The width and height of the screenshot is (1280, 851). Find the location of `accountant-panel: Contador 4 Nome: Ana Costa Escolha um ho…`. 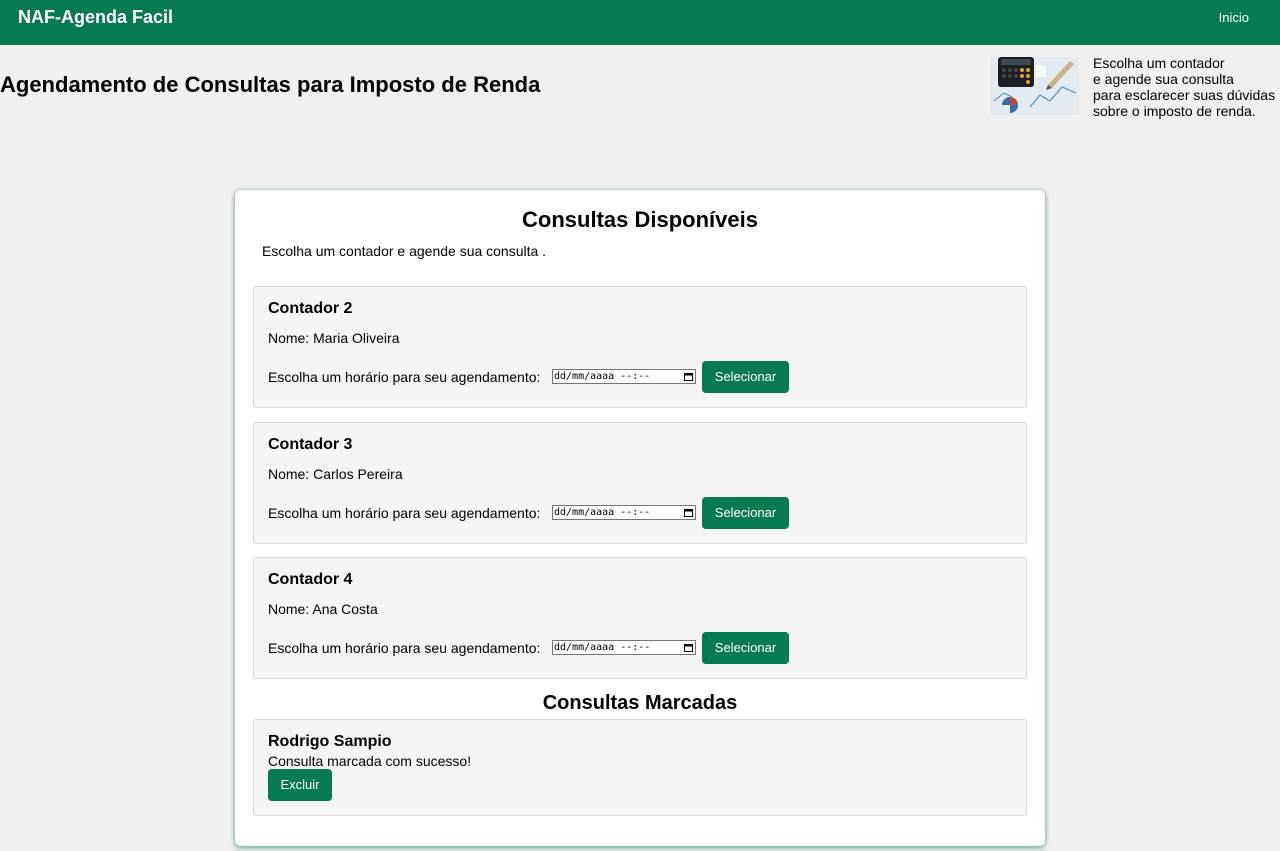

accountant-panel: Contador 4 Nome: Ana Costa Escolha um ho… is located at coordinates (640, 618).